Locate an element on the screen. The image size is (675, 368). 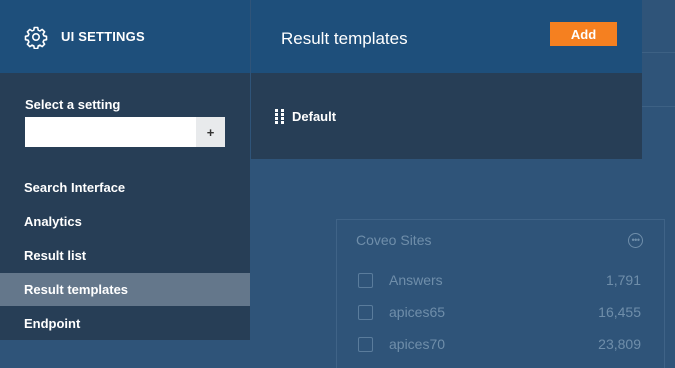
facet-value-row: apices70 23,809 is located at coordinates (499, 345).